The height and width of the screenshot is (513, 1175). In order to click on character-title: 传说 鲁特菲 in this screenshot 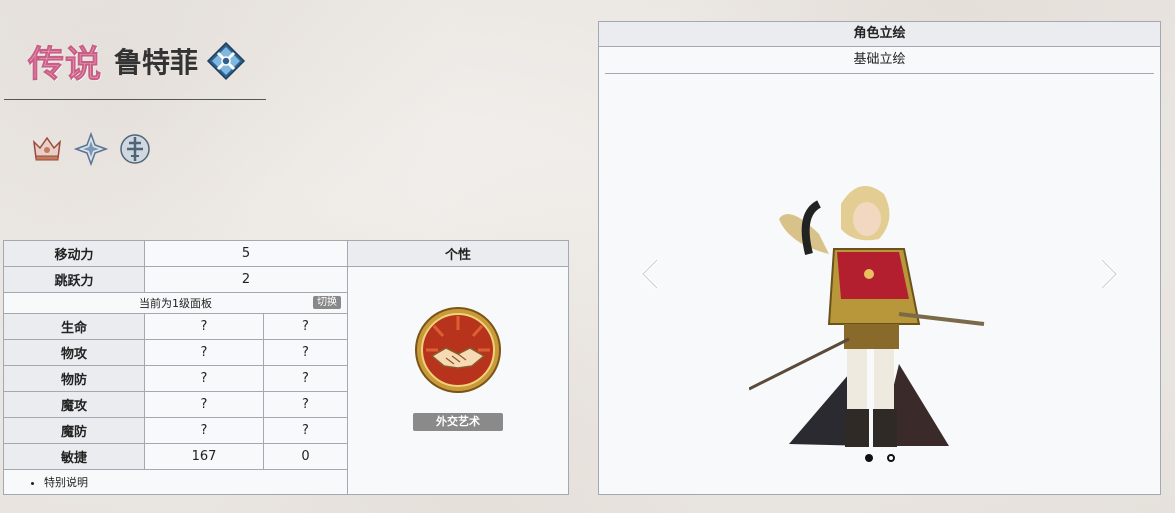, I will do `click(136, 61)`.